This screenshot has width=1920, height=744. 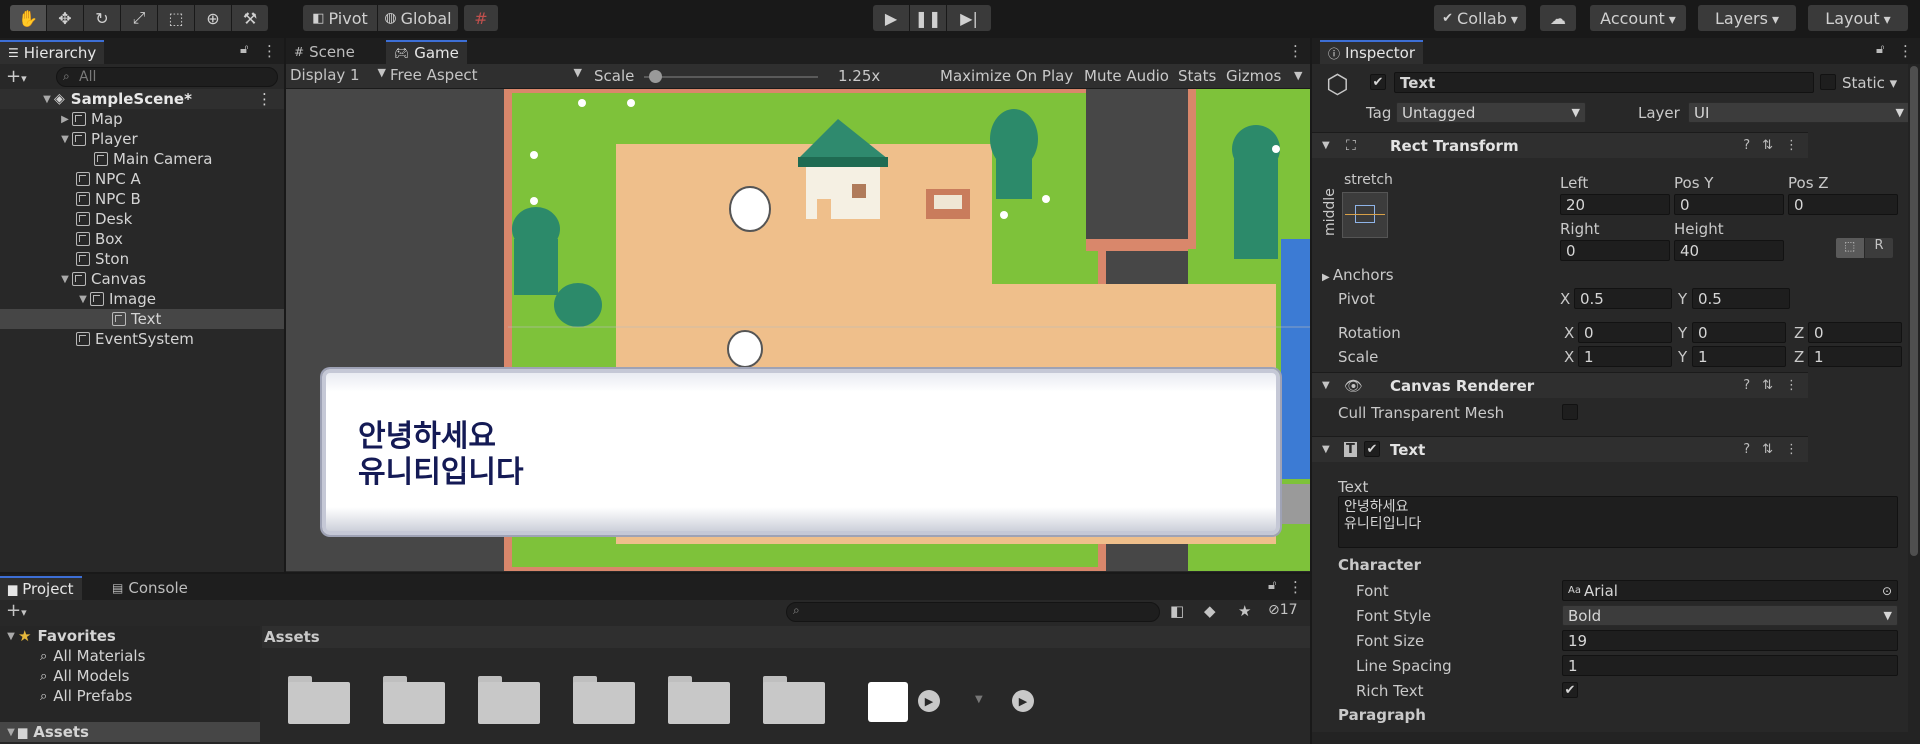 I want to click on static-checkbox, so click(x=1828, y=82).